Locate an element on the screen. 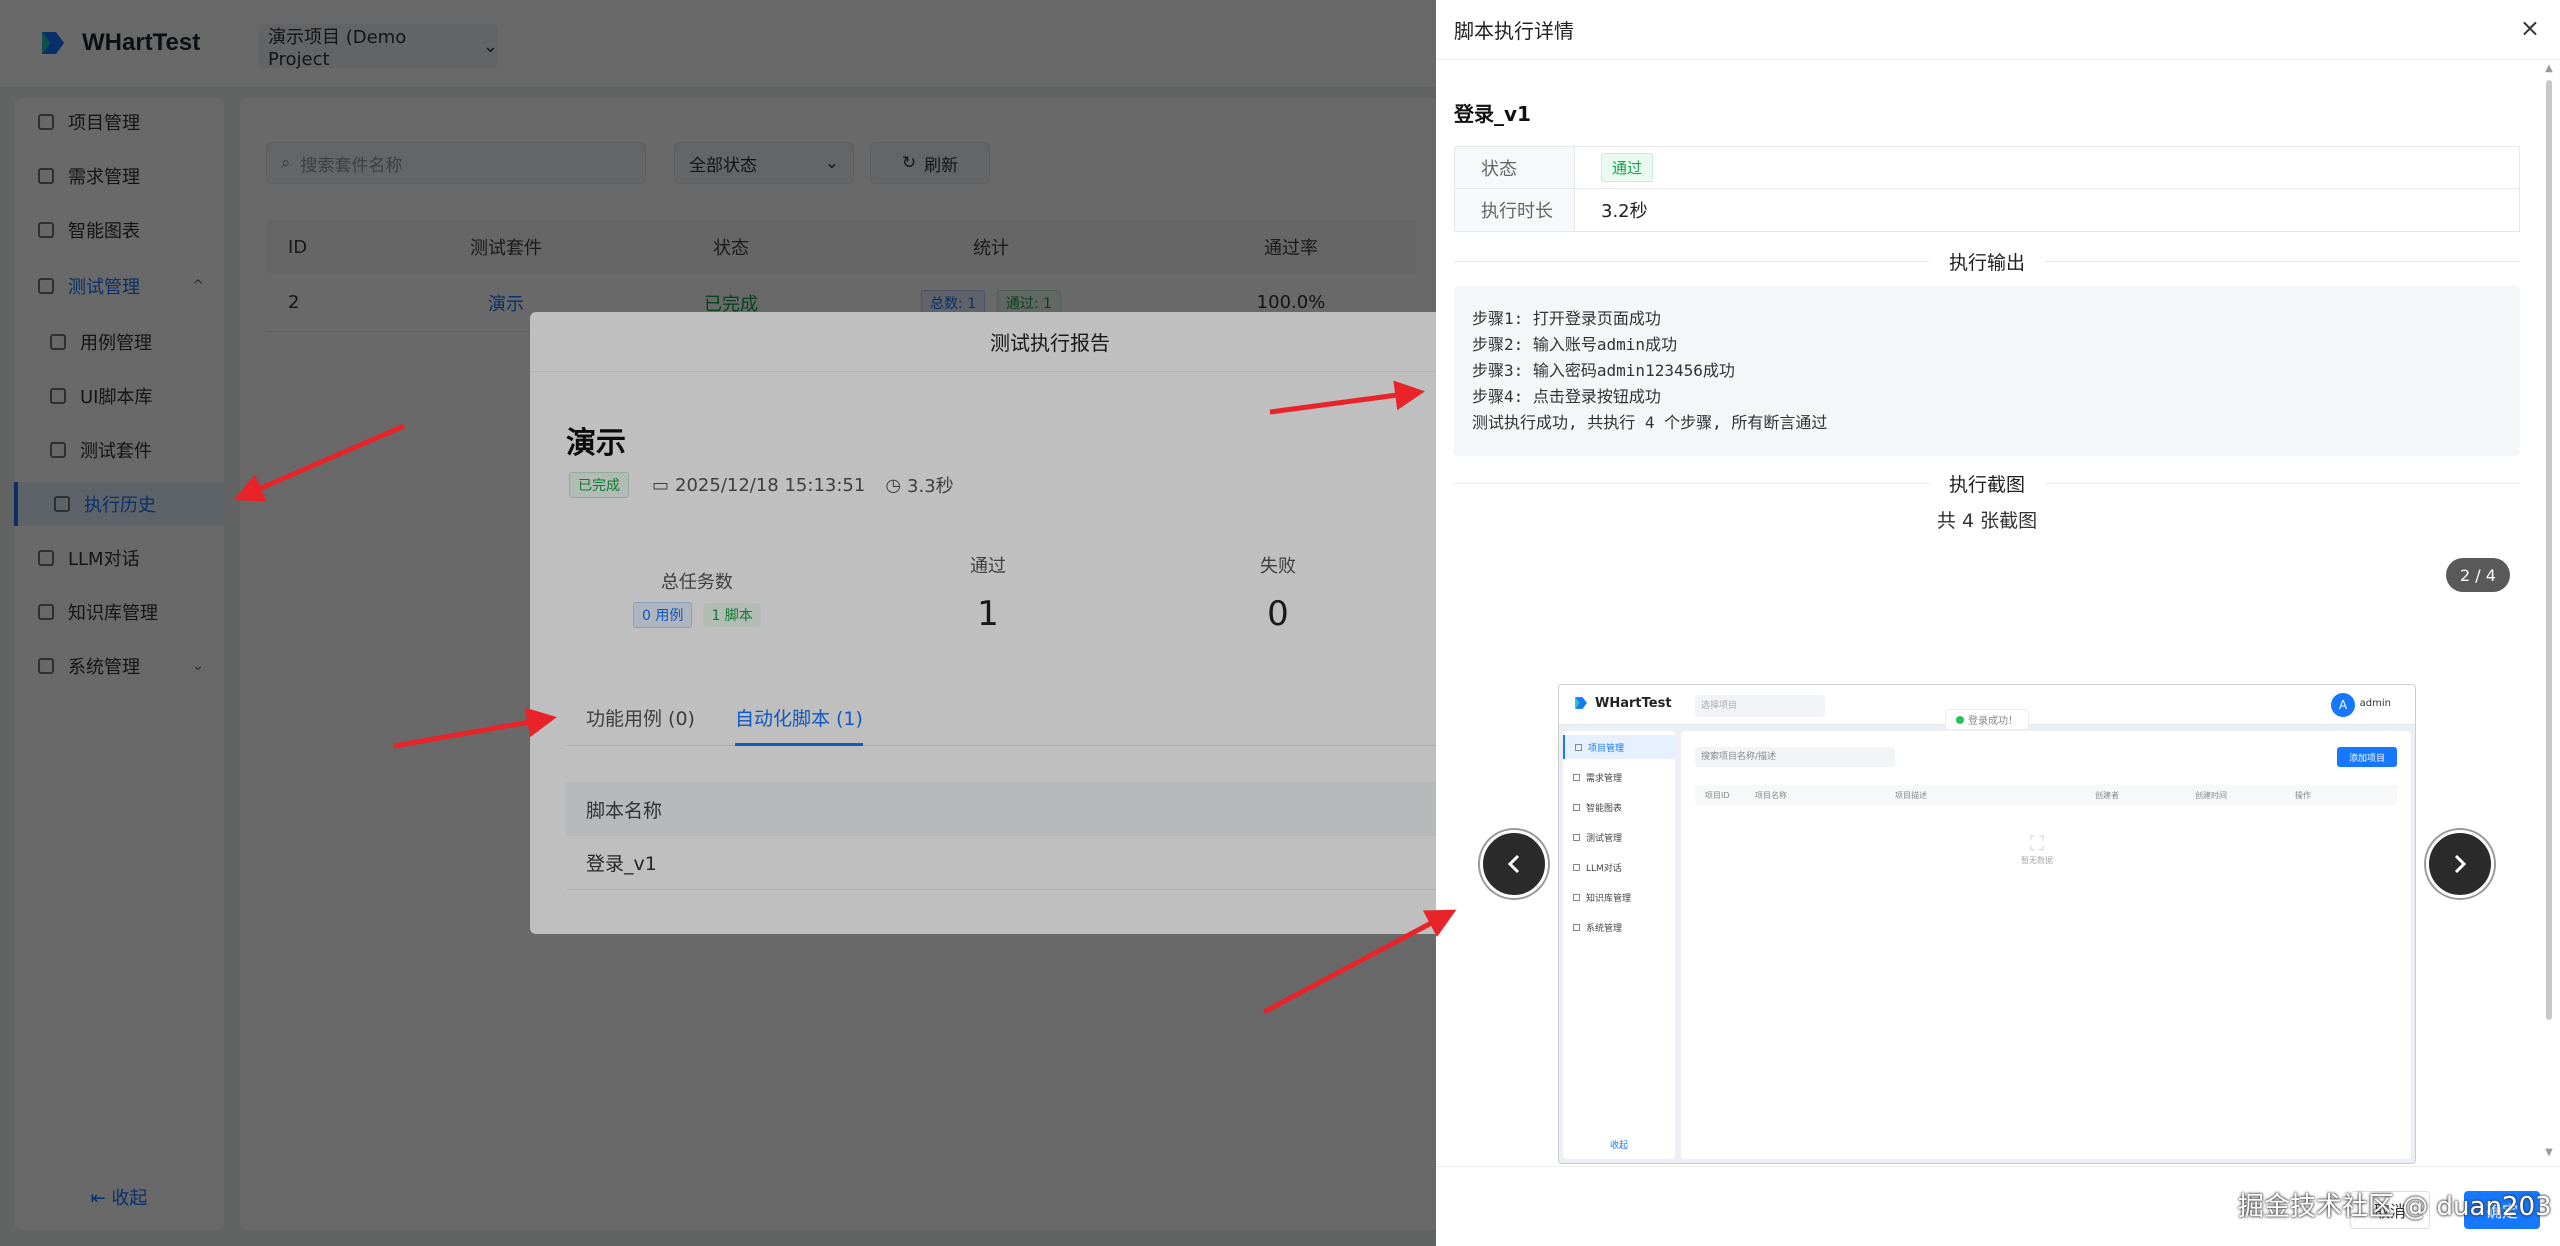  screenshot-sidebar-item: 项目管理 is located at coordinates (1619, 747).